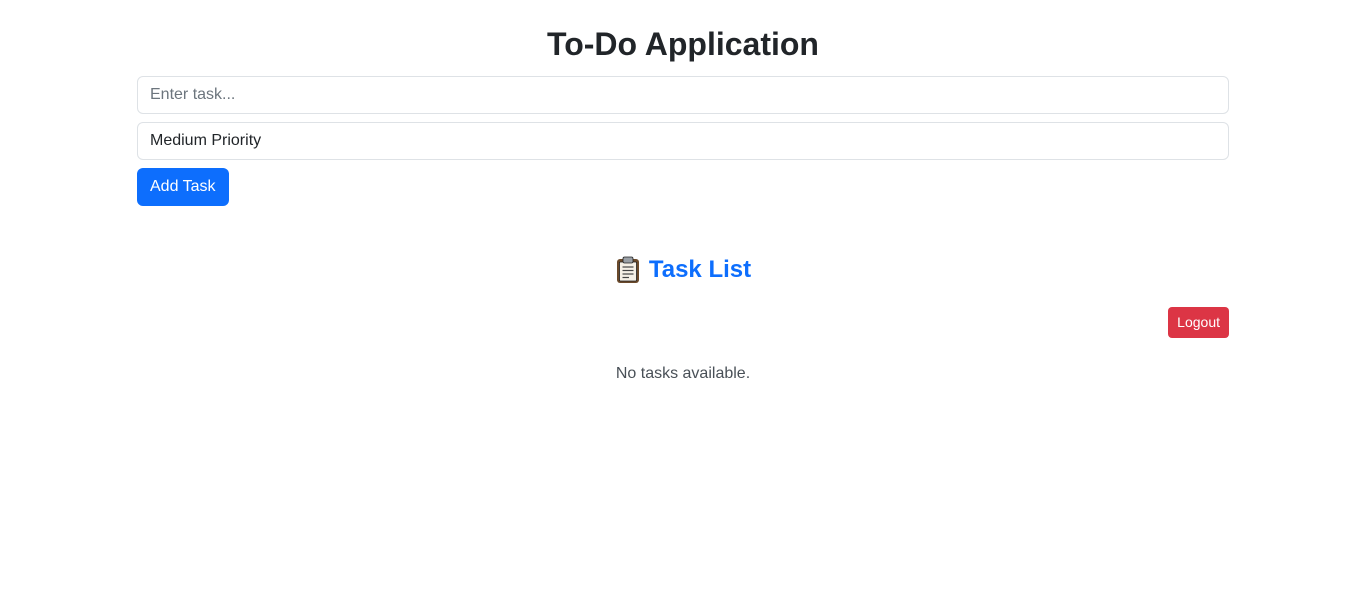 Image resolution: width=1366 pixels, height=610 pixels. I want to click on task-input, so click(683, 95).